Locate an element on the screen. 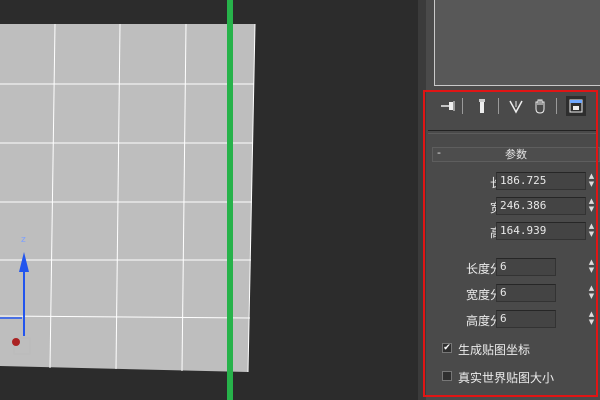  length-segs-row: 长度分段: 6 ▲ ▼ is located at coordinates (513, 268).